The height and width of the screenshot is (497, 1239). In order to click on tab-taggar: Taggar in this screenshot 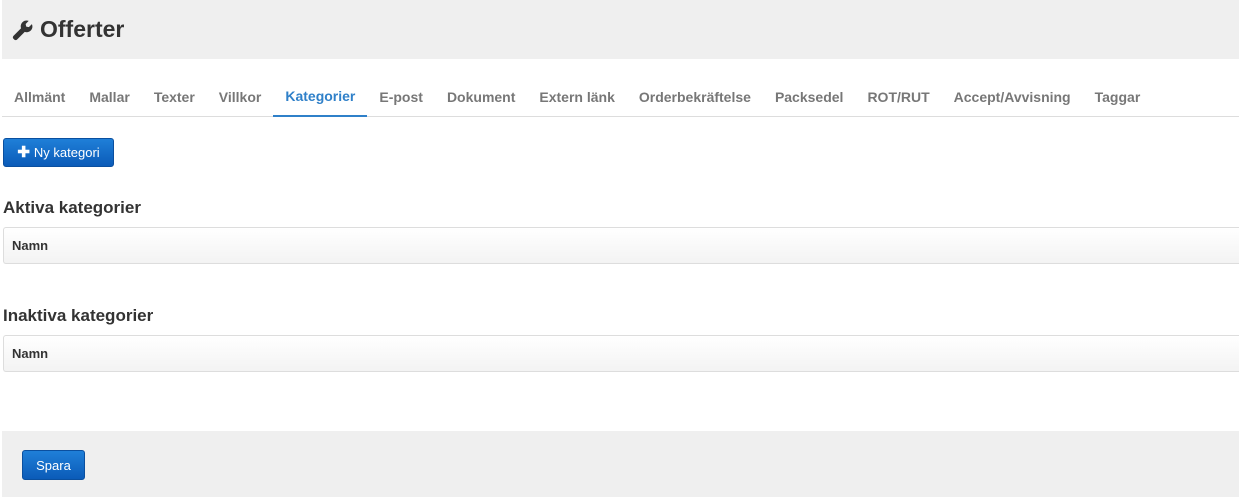, I will do `click(1118, 96)`.